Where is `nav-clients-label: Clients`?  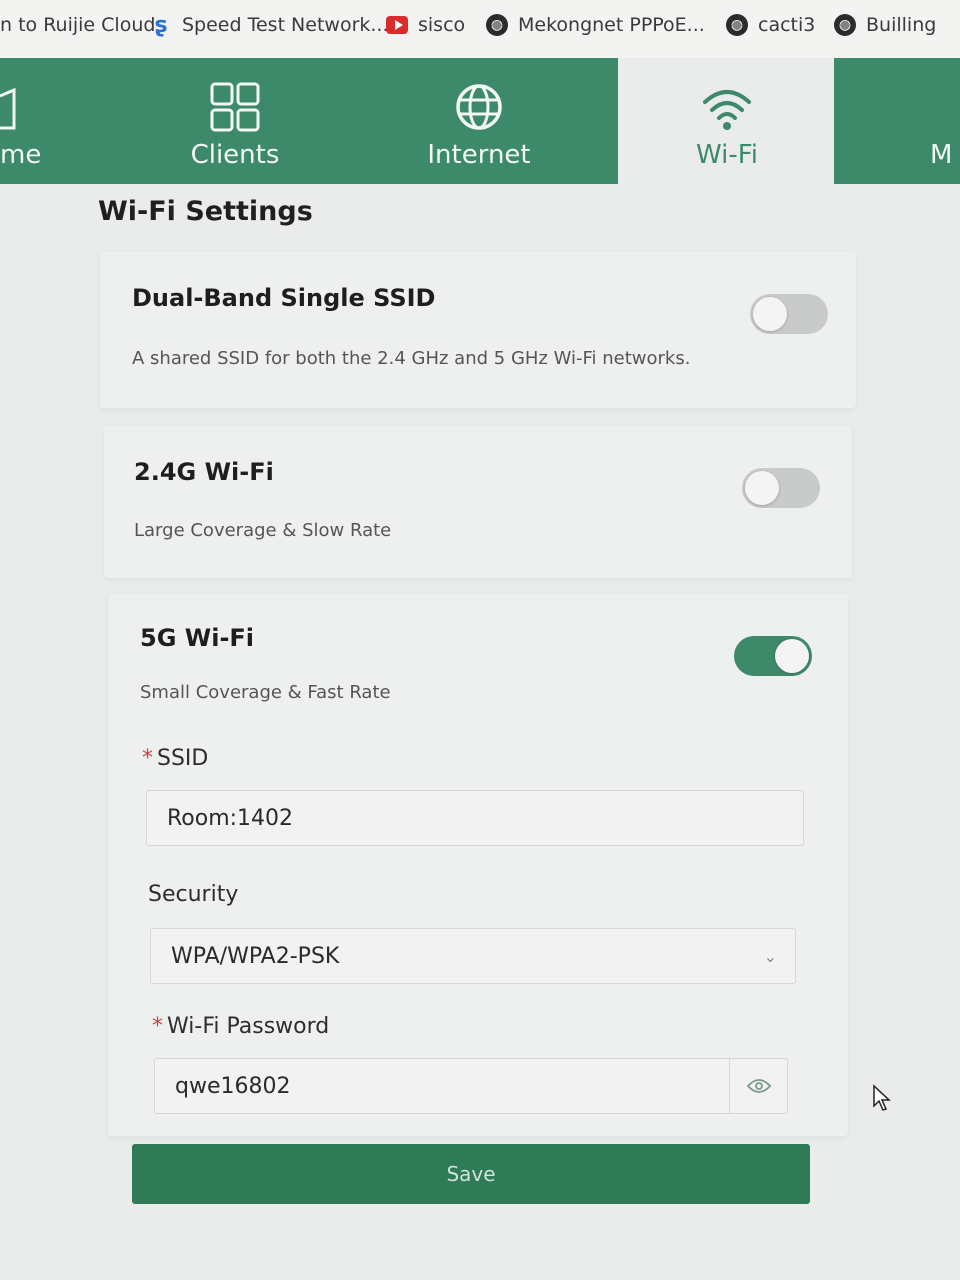 nav-clients-label: Clients is located at coordinates (235, 155).